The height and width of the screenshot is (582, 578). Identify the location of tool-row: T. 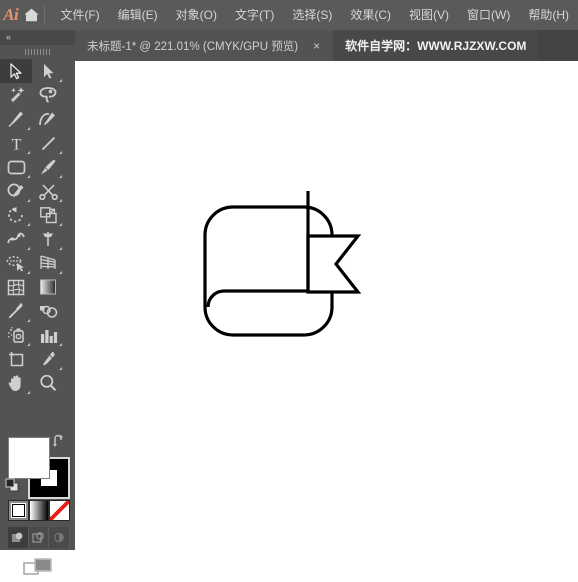
(37, 143).